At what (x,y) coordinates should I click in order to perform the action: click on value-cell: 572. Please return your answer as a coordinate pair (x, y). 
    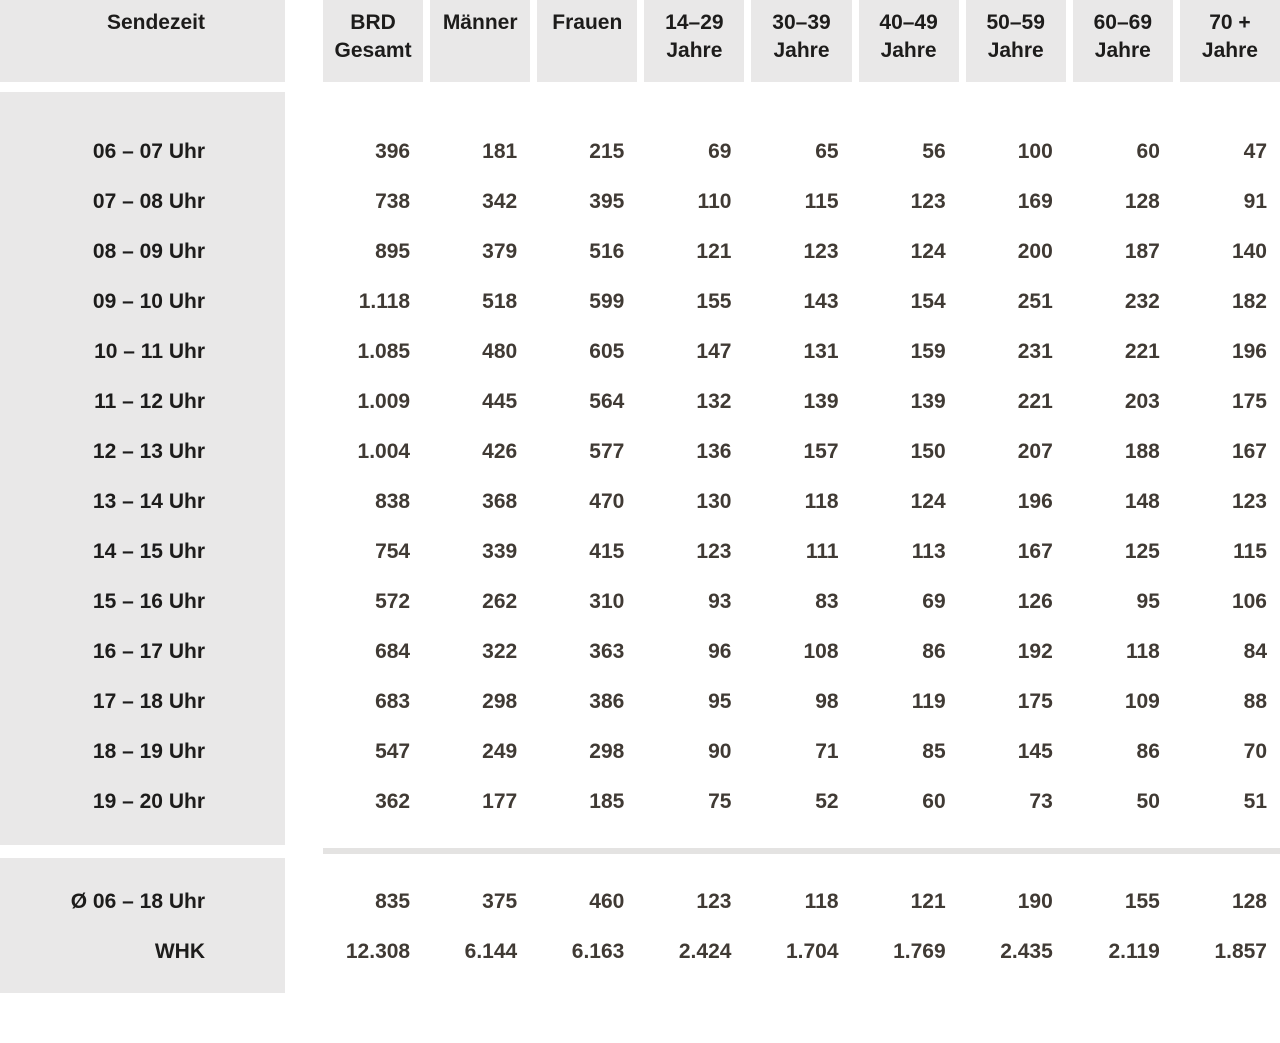
    Looking at the image, I should click on (393, 601).